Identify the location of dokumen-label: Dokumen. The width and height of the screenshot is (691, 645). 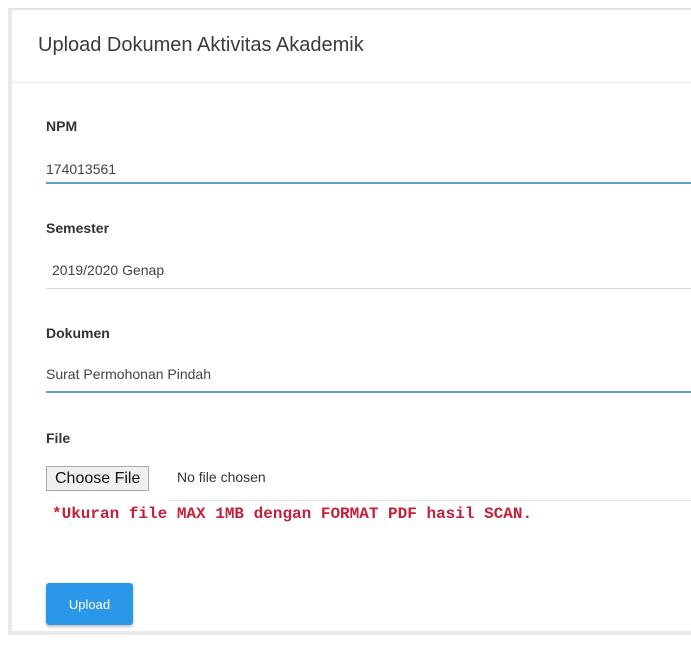
(78, 333).